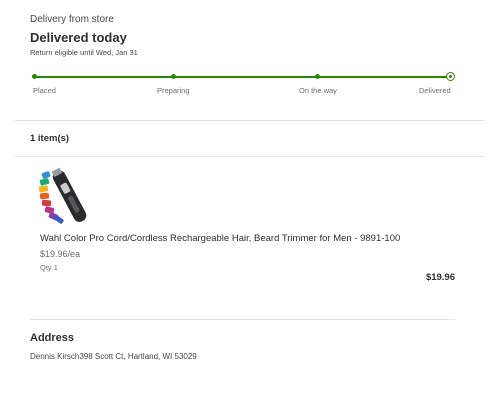 This screenshot has height=404, width=500. What do you see at coordinates (50, 138) in the screenshot?
I see `item-count: 1 item(s)` at bounding box center [50, 138].